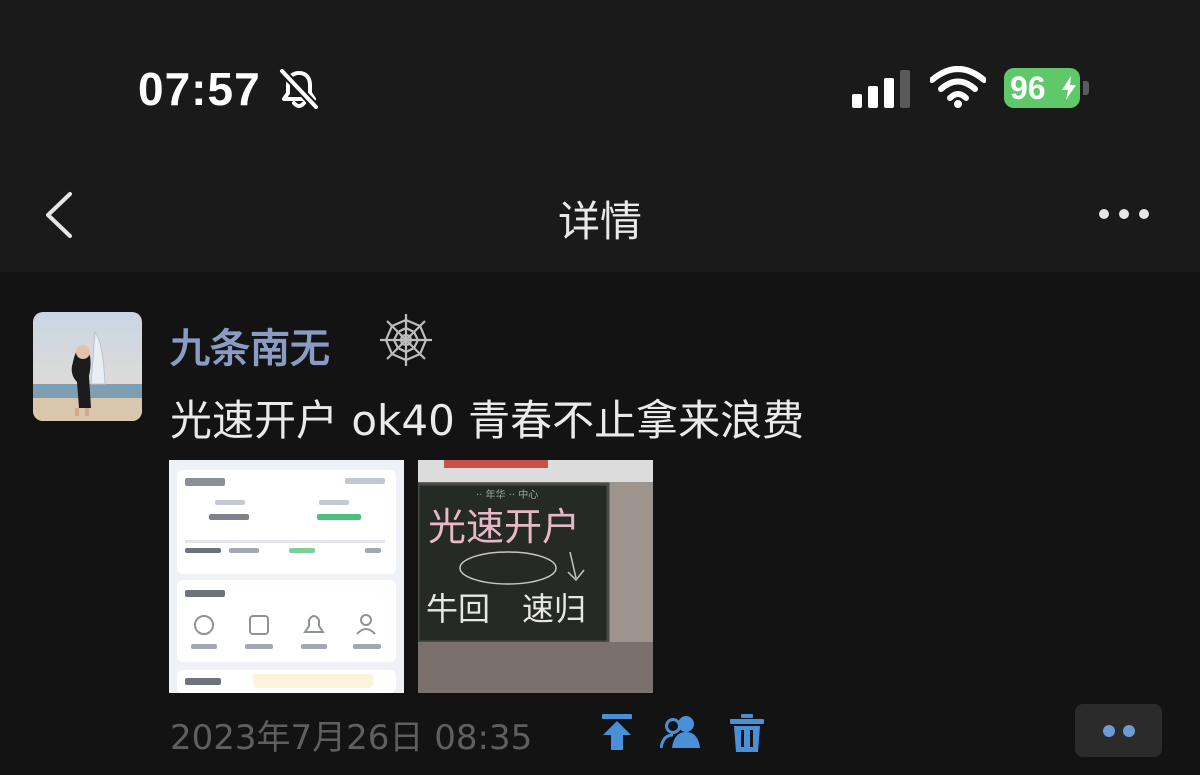 The image size is (1200, 775). I want to click on more-dots-icon, so click(1124, 214).